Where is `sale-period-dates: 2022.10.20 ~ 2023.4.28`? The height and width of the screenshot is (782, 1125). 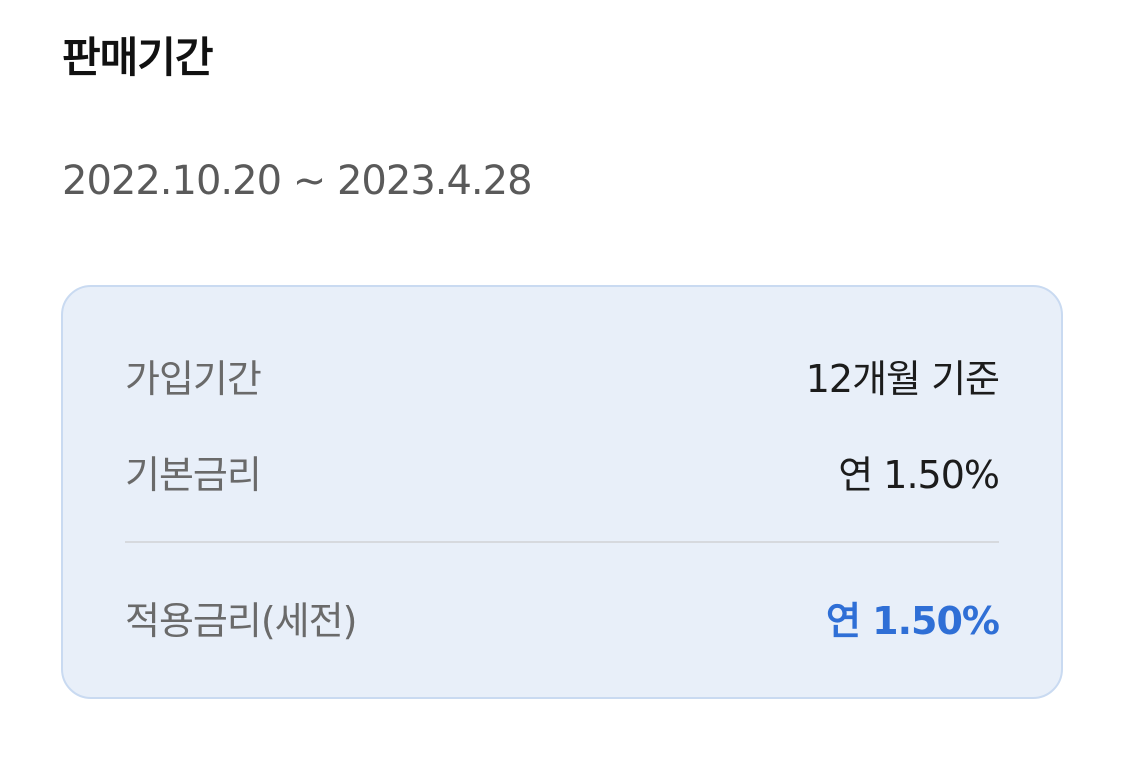 sale-period-dates: 2022.10.20 ~ 2023.4.28 is located at coordinates (297, 181).